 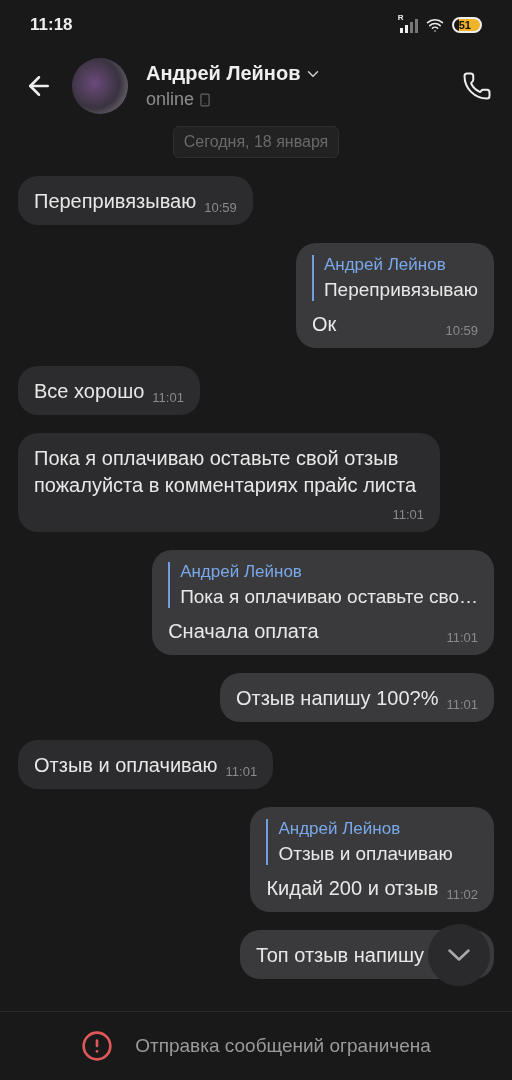 What do you see at coordinates (256, 142) in the screenshot?
I see `date-chip: Сегодня, 18 января` at bounding box center [256, 142].